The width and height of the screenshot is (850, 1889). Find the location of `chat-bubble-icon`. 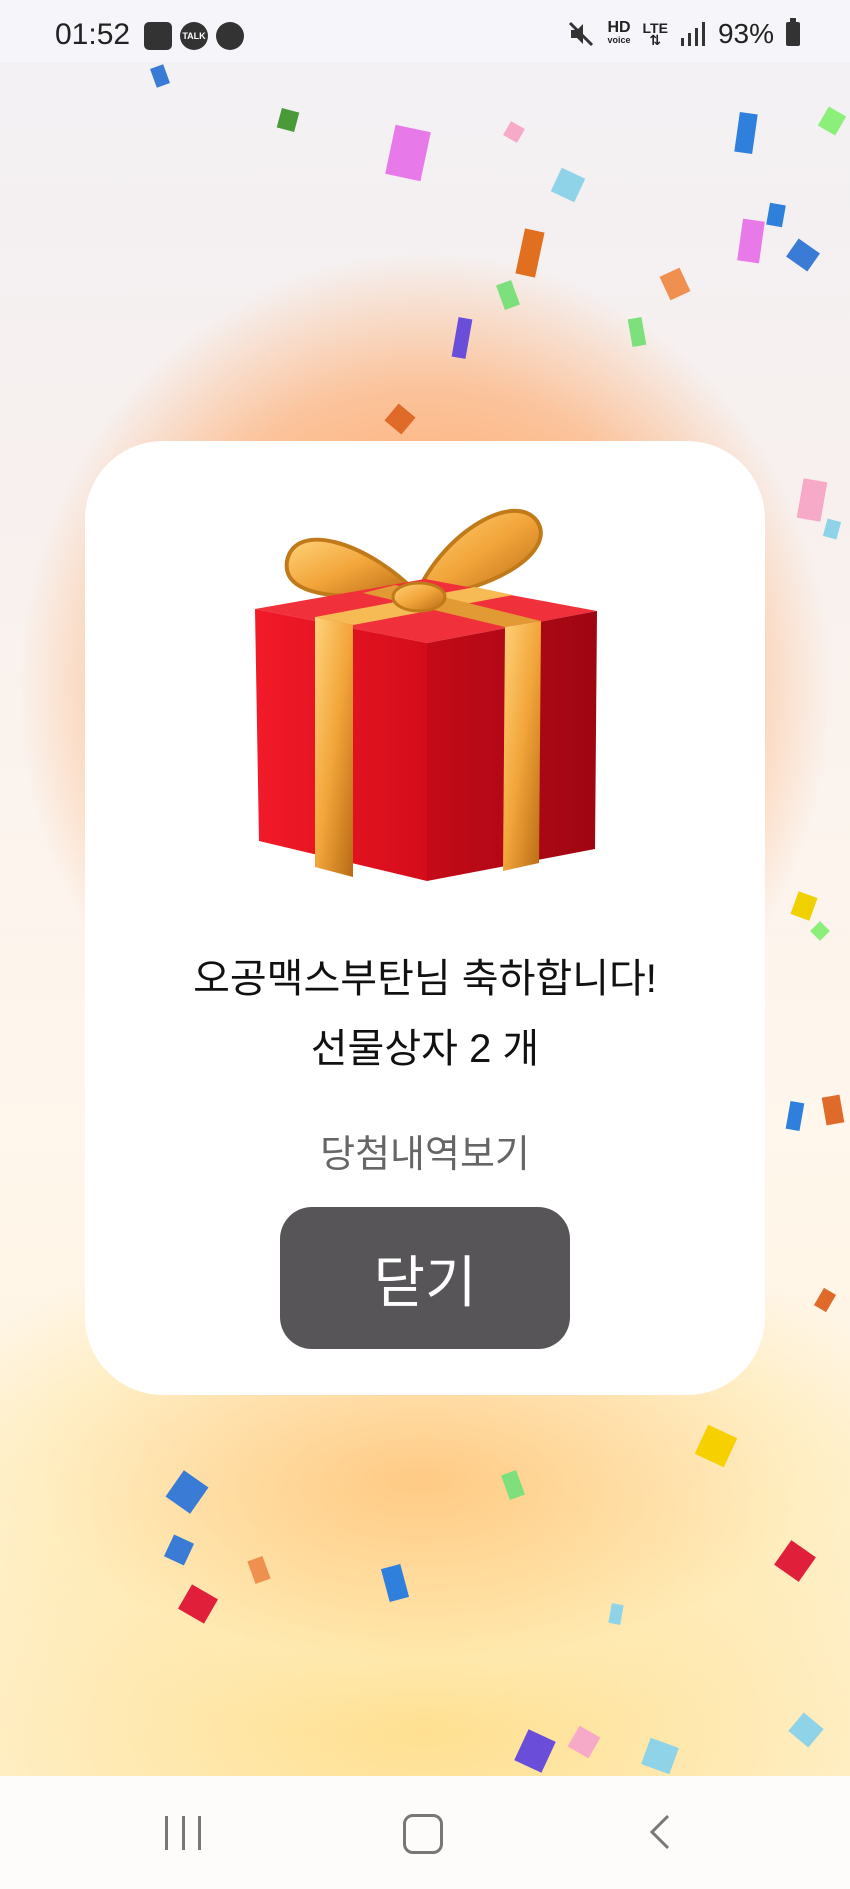

chat-bubble-icon is located at coordinates (230, 36).